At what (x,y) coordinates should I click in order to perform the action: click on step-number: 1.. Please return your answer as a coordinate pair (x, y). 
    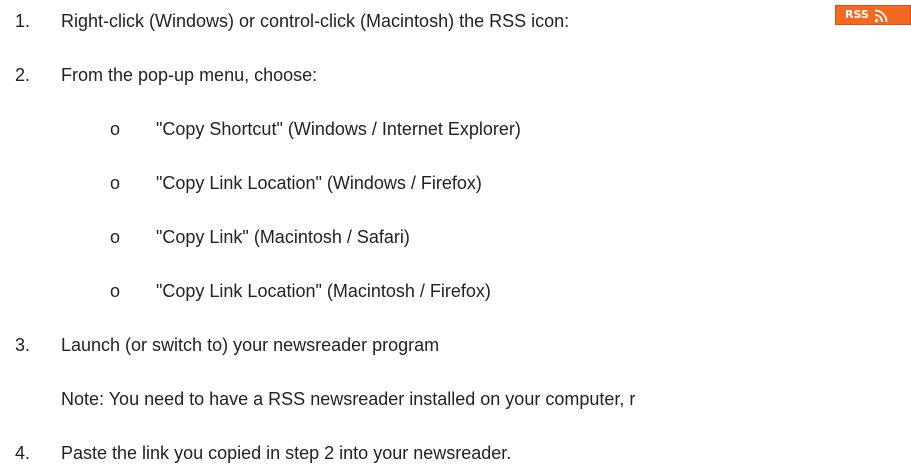
    Looking at the image, I should click on (23, 21).